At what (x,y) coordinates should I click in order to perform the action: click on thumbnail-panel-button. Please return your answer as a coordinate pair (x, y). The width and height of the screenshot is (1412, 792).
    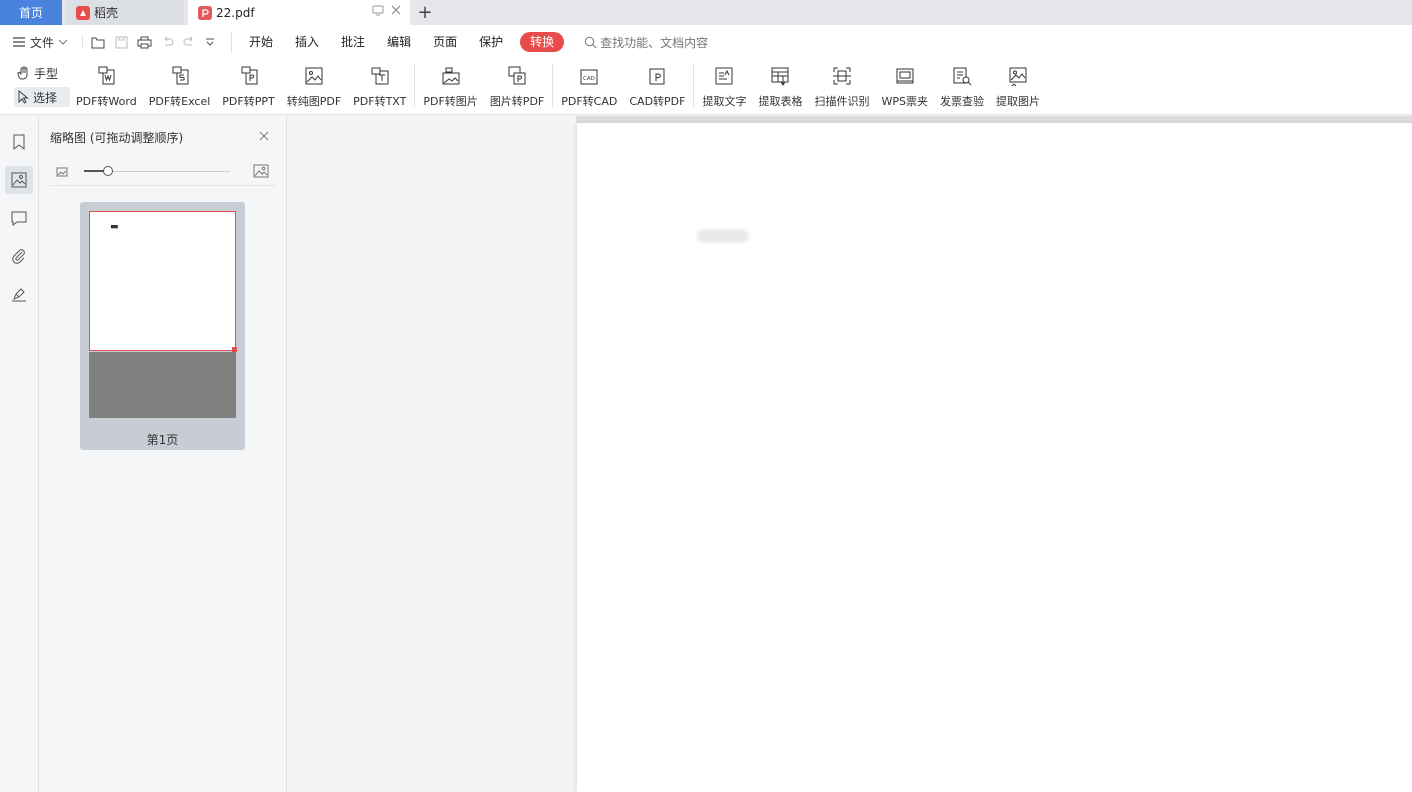
    Looking at the image, I should click on (19, 180).